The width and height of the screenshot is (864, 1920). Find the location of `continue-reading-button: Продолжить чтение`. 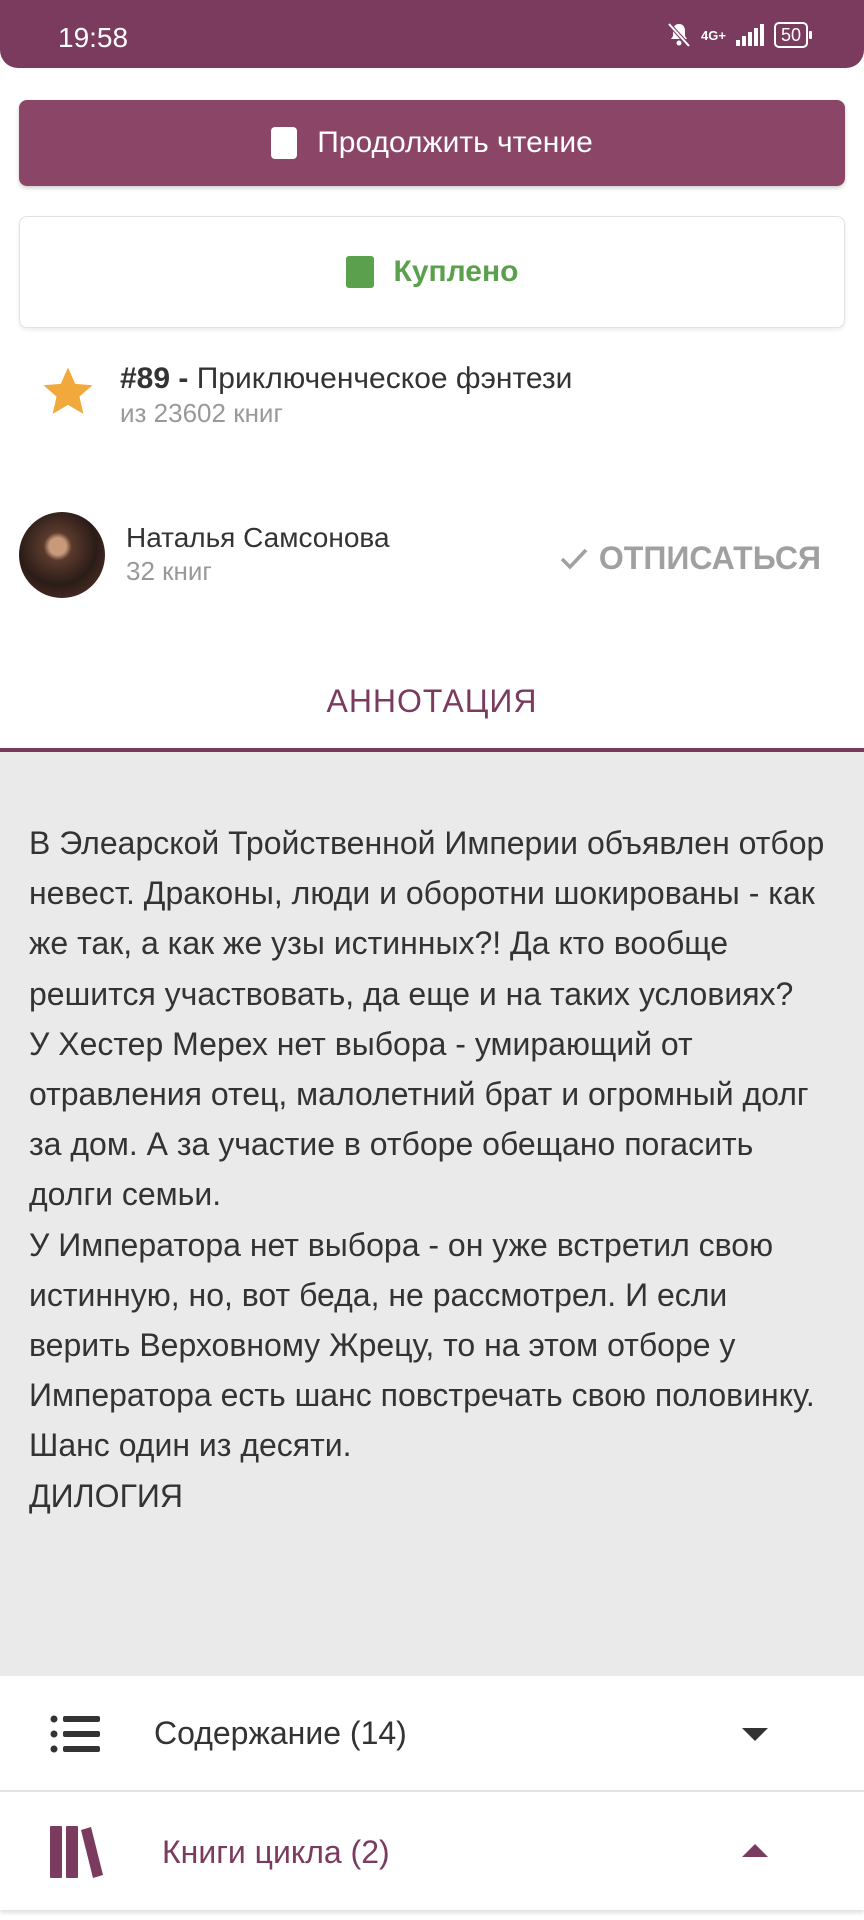

continue-reading-button: Продолжить чтение is located at coordinates (432, 143).